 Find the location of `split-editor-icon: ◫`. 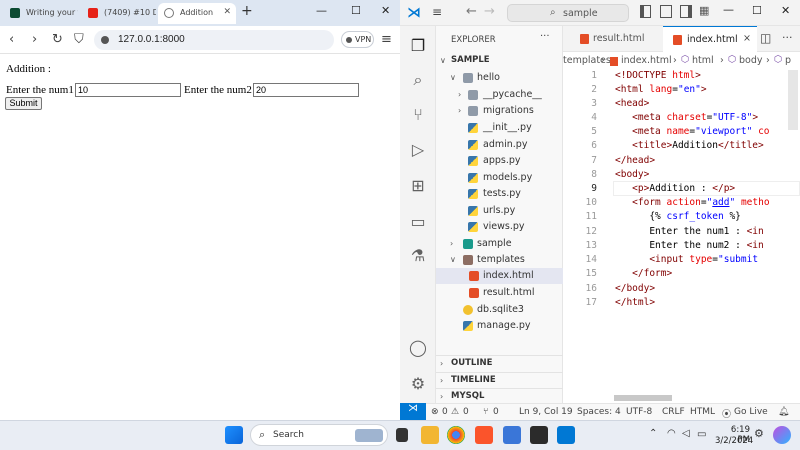

split-editor-icon: ◫ is located at coordinates (765, 38).